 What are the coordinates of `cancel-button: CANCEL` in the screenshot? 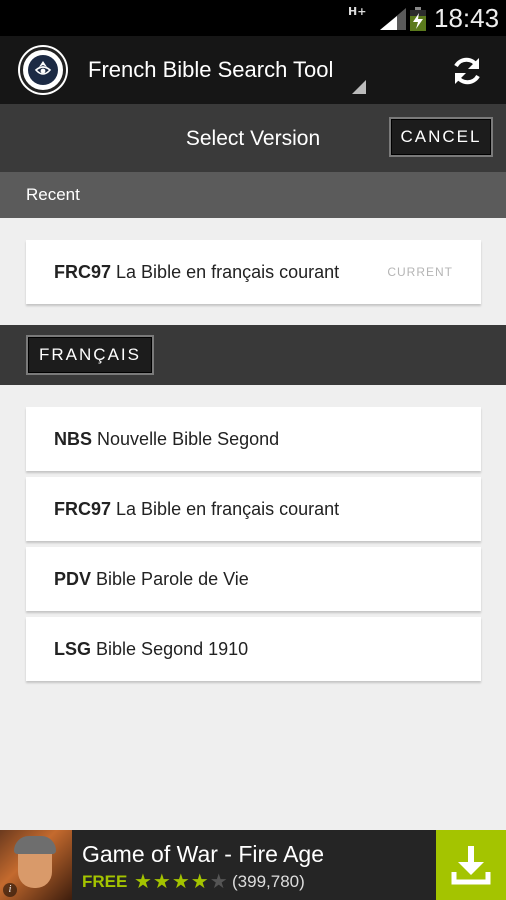 It's located at (441, 137).